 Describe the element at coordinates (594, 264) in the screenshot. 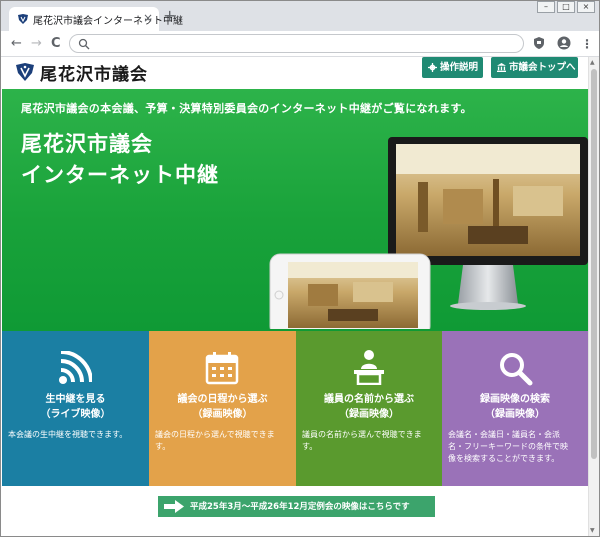

I see `scroll-thumb` at that location.